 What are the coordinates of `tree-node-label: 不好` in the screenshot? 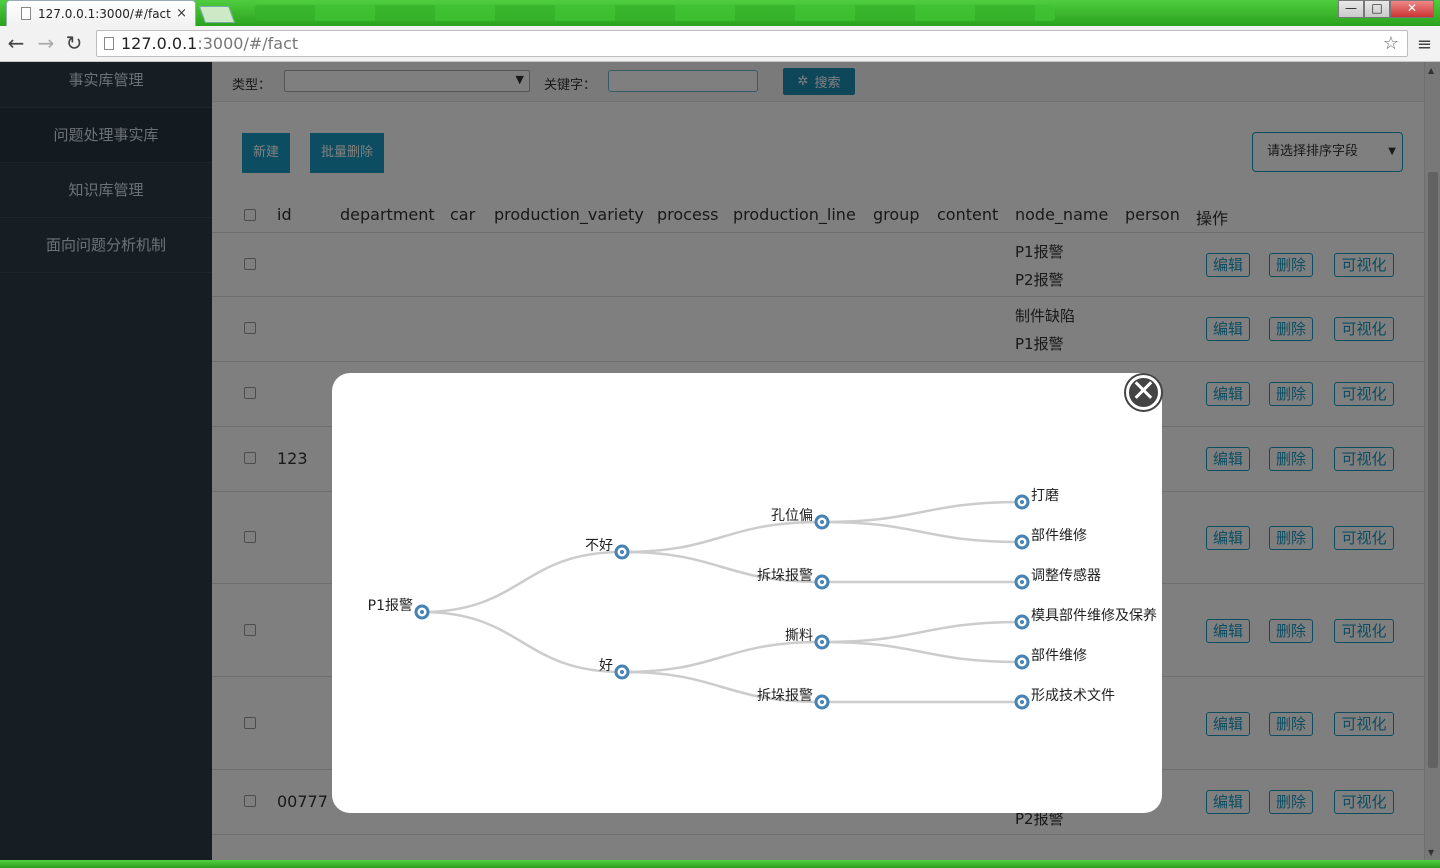 It's located at (599, 546).